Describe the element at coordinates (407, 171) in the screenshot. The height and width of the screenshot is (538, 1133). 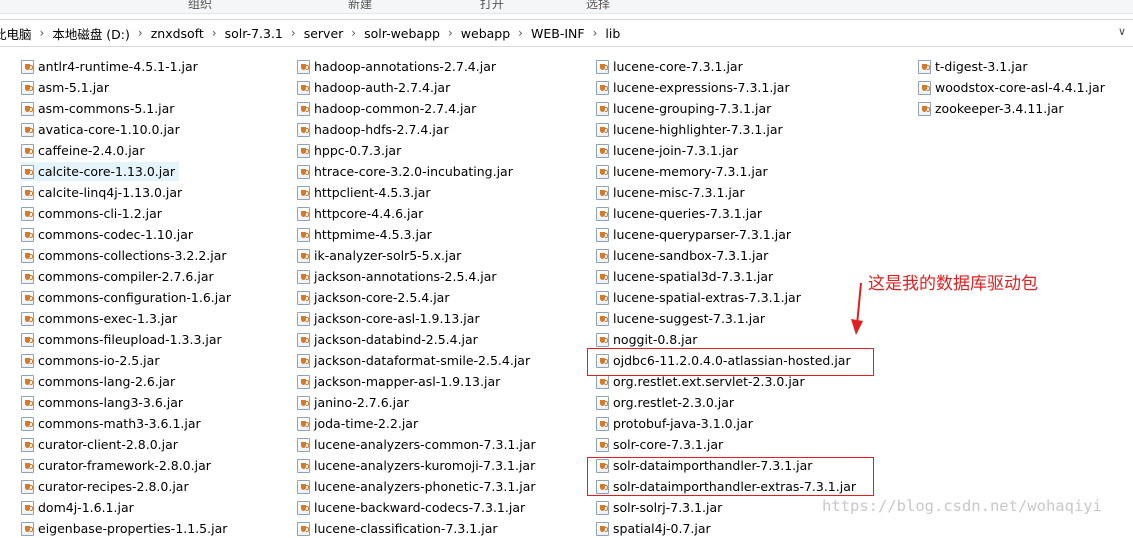
I see `file-item: htrace-core-3.2.0-incubating.jar` at that location.